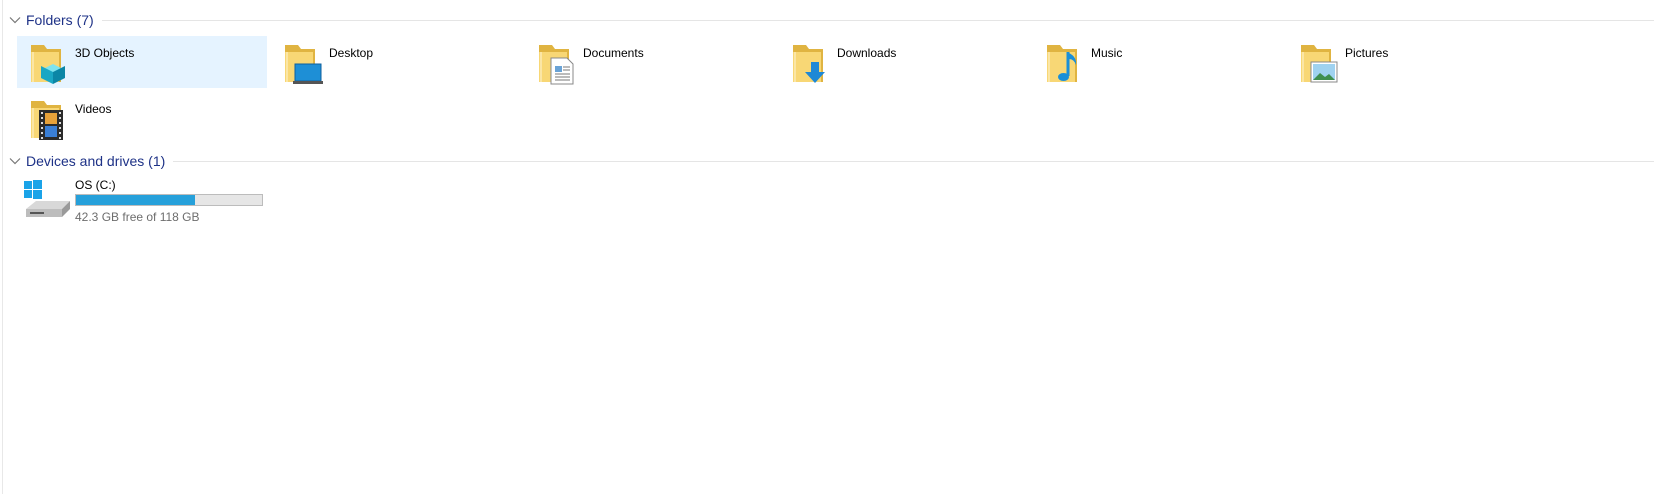  What do you see at coordinates (96, 161) in the screenshot?
I see `group-title-devices: Devices and drives (1)` at bounding box center [96, 161].